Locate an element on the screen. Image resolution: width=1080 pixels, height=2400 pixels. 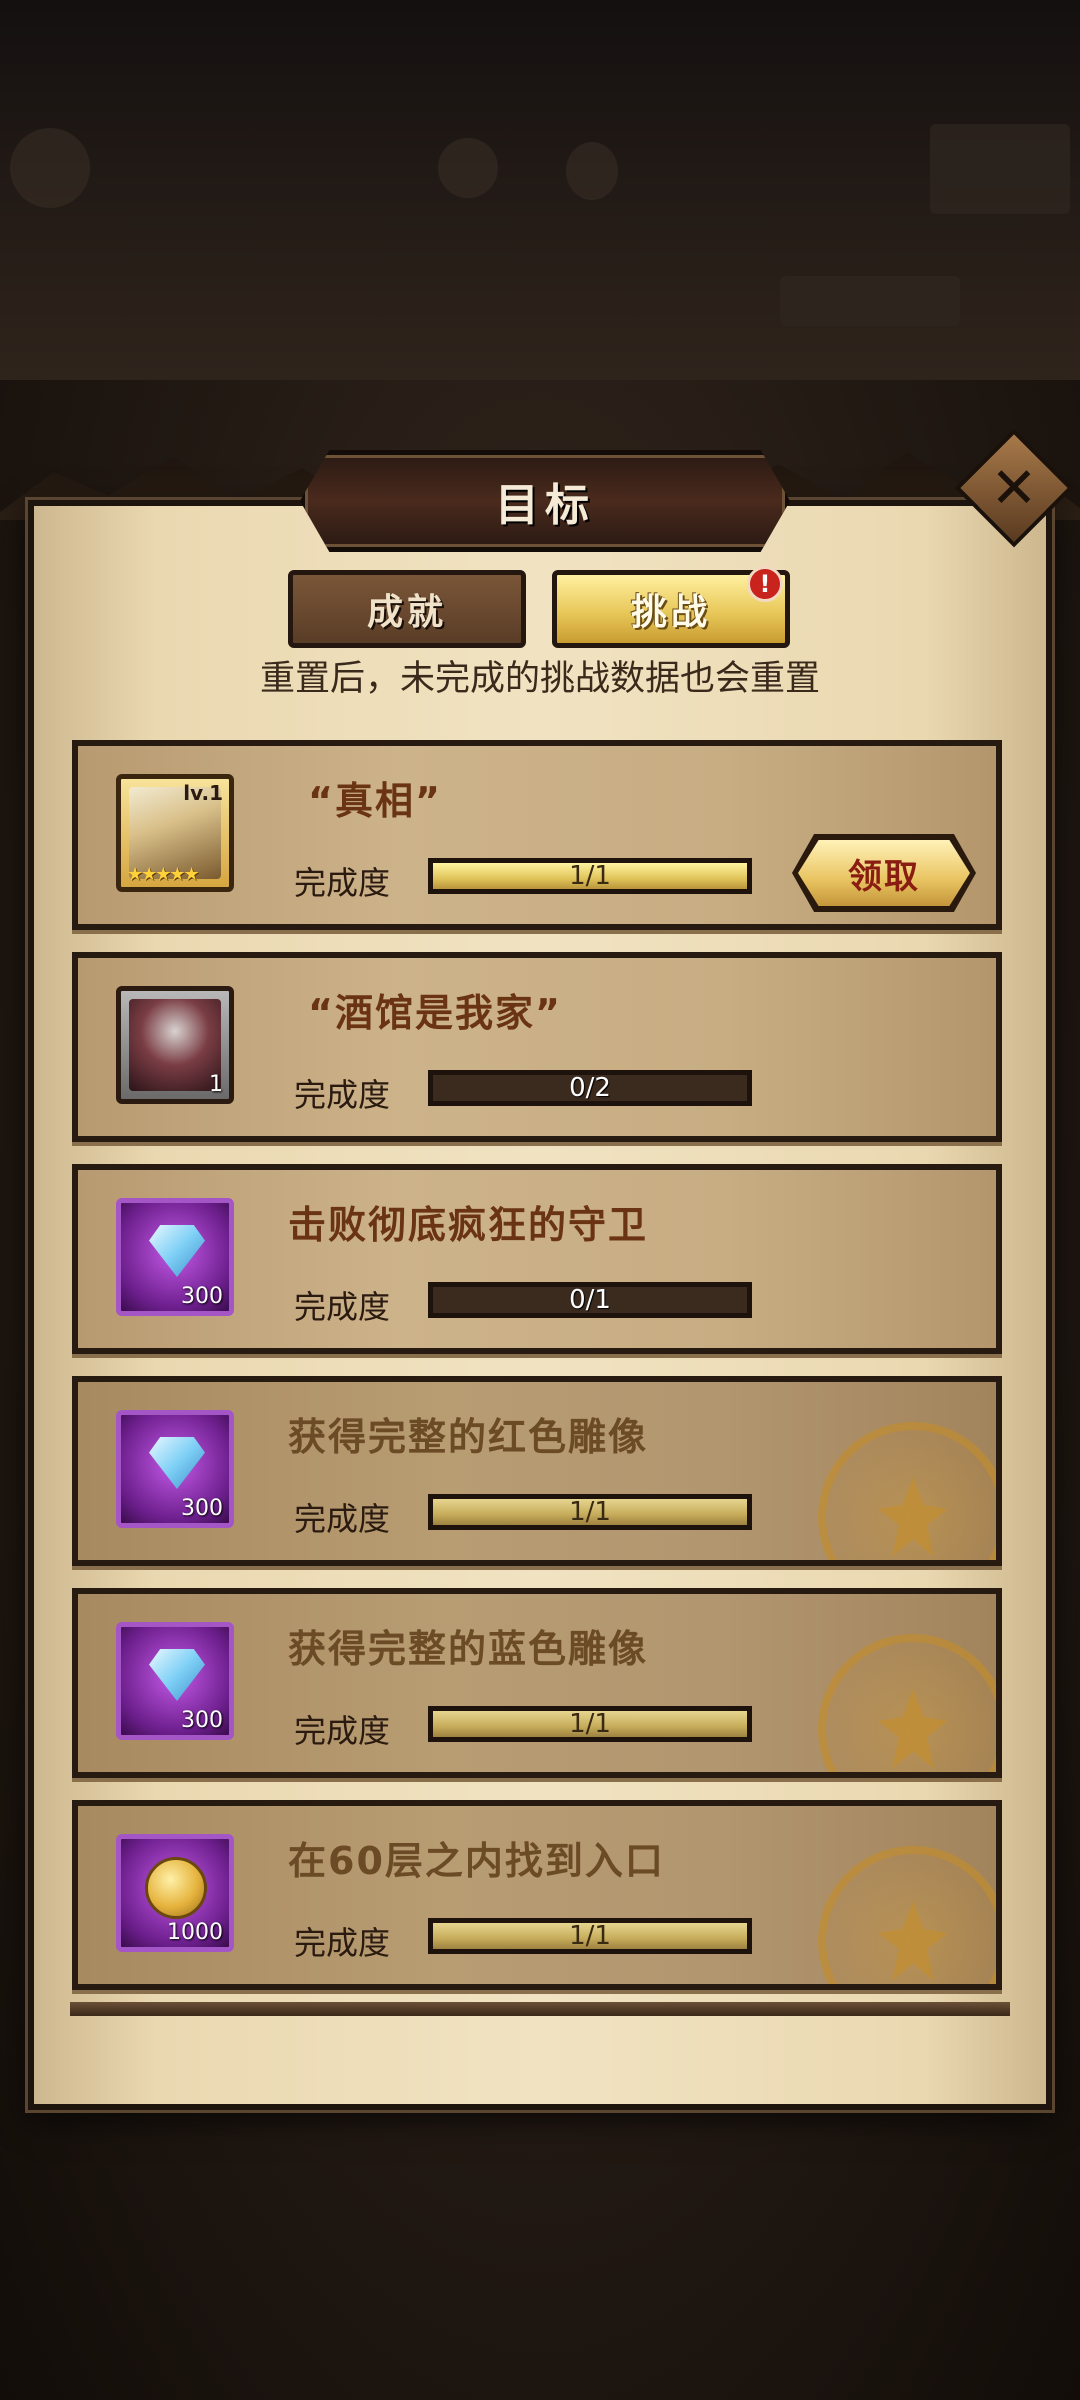
background-label is located at coordinates (870, 301).